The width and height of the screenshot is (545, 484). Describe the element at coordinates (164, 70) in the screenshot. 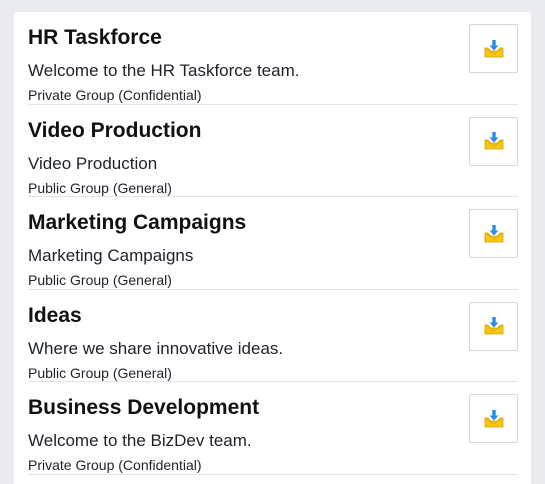

I see `group-description: Welcome to the HR Taskforce team.` at that location.